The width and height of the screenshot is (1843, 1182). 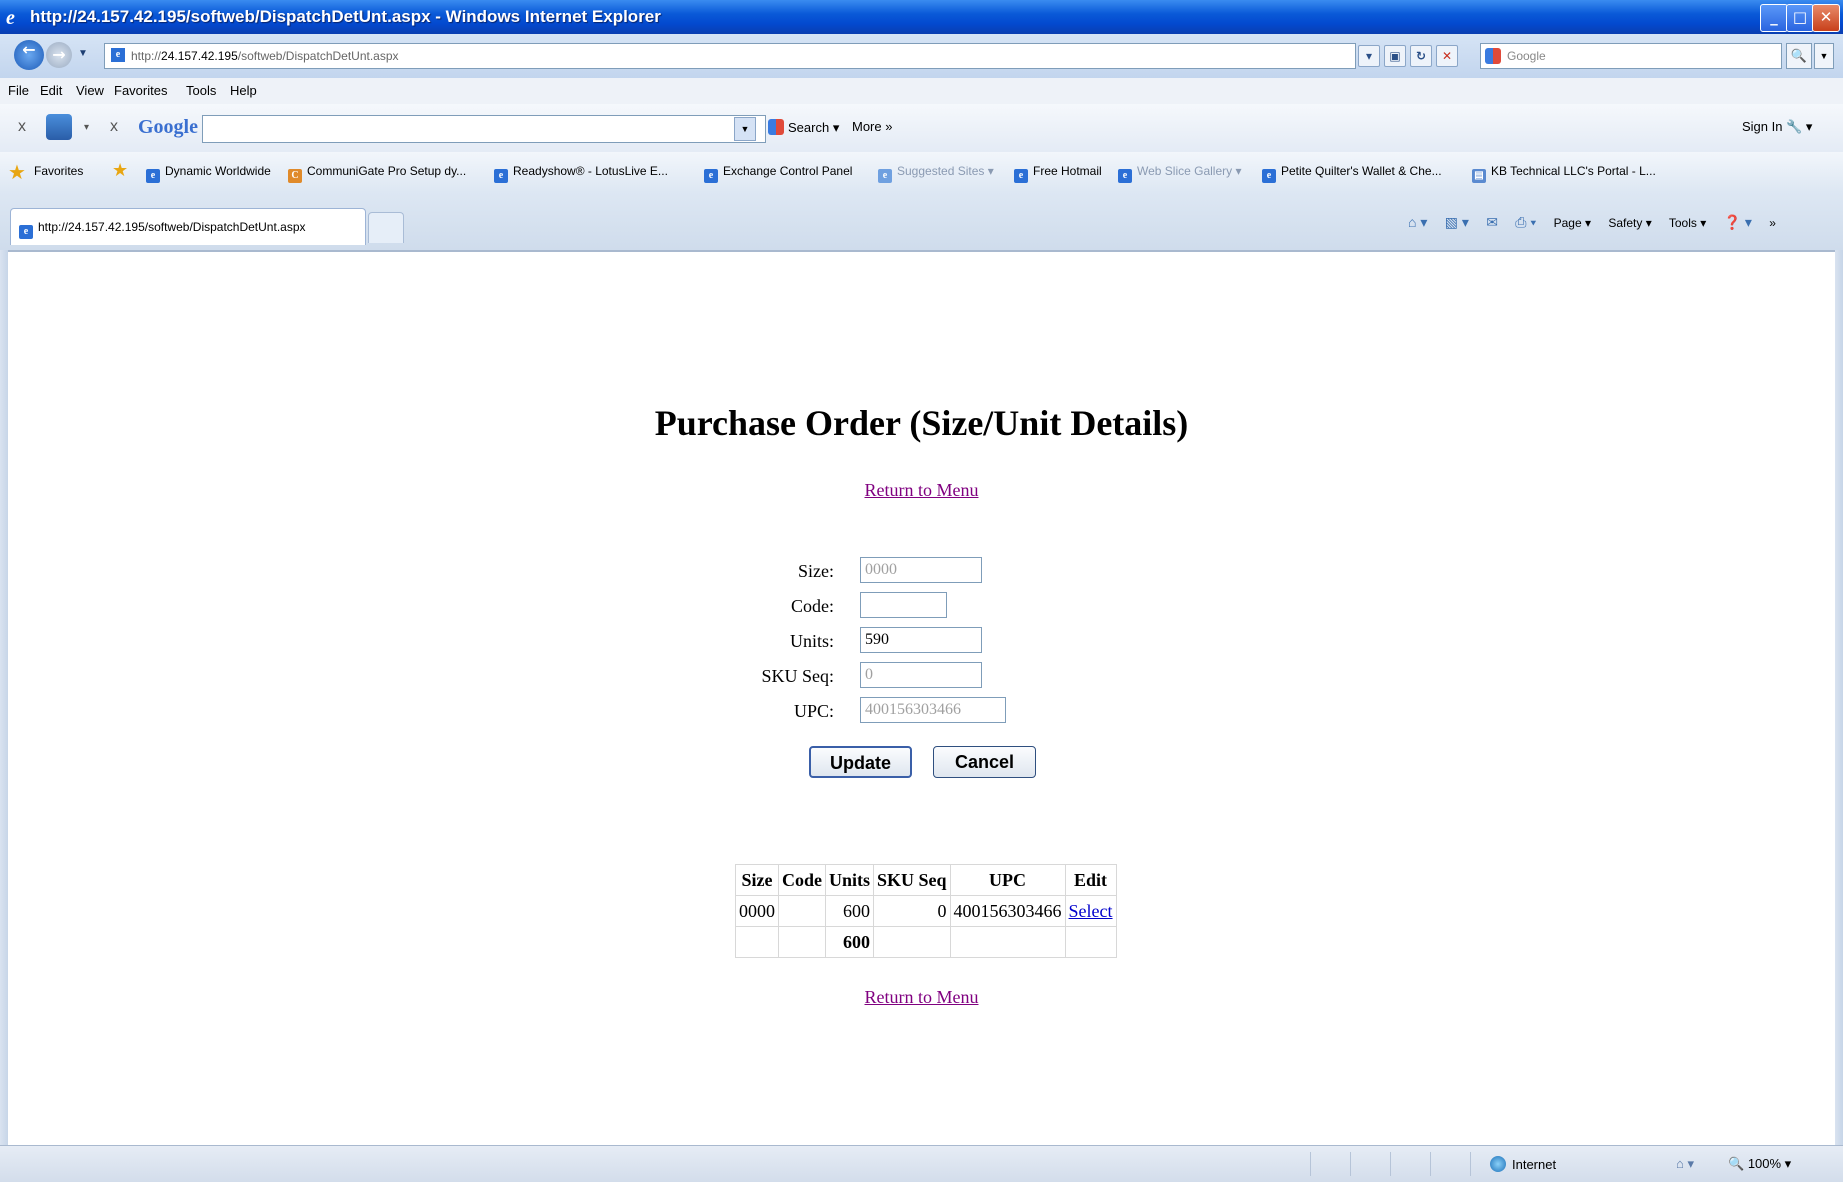 I want to click on units-field, so click(x=921, y=640).